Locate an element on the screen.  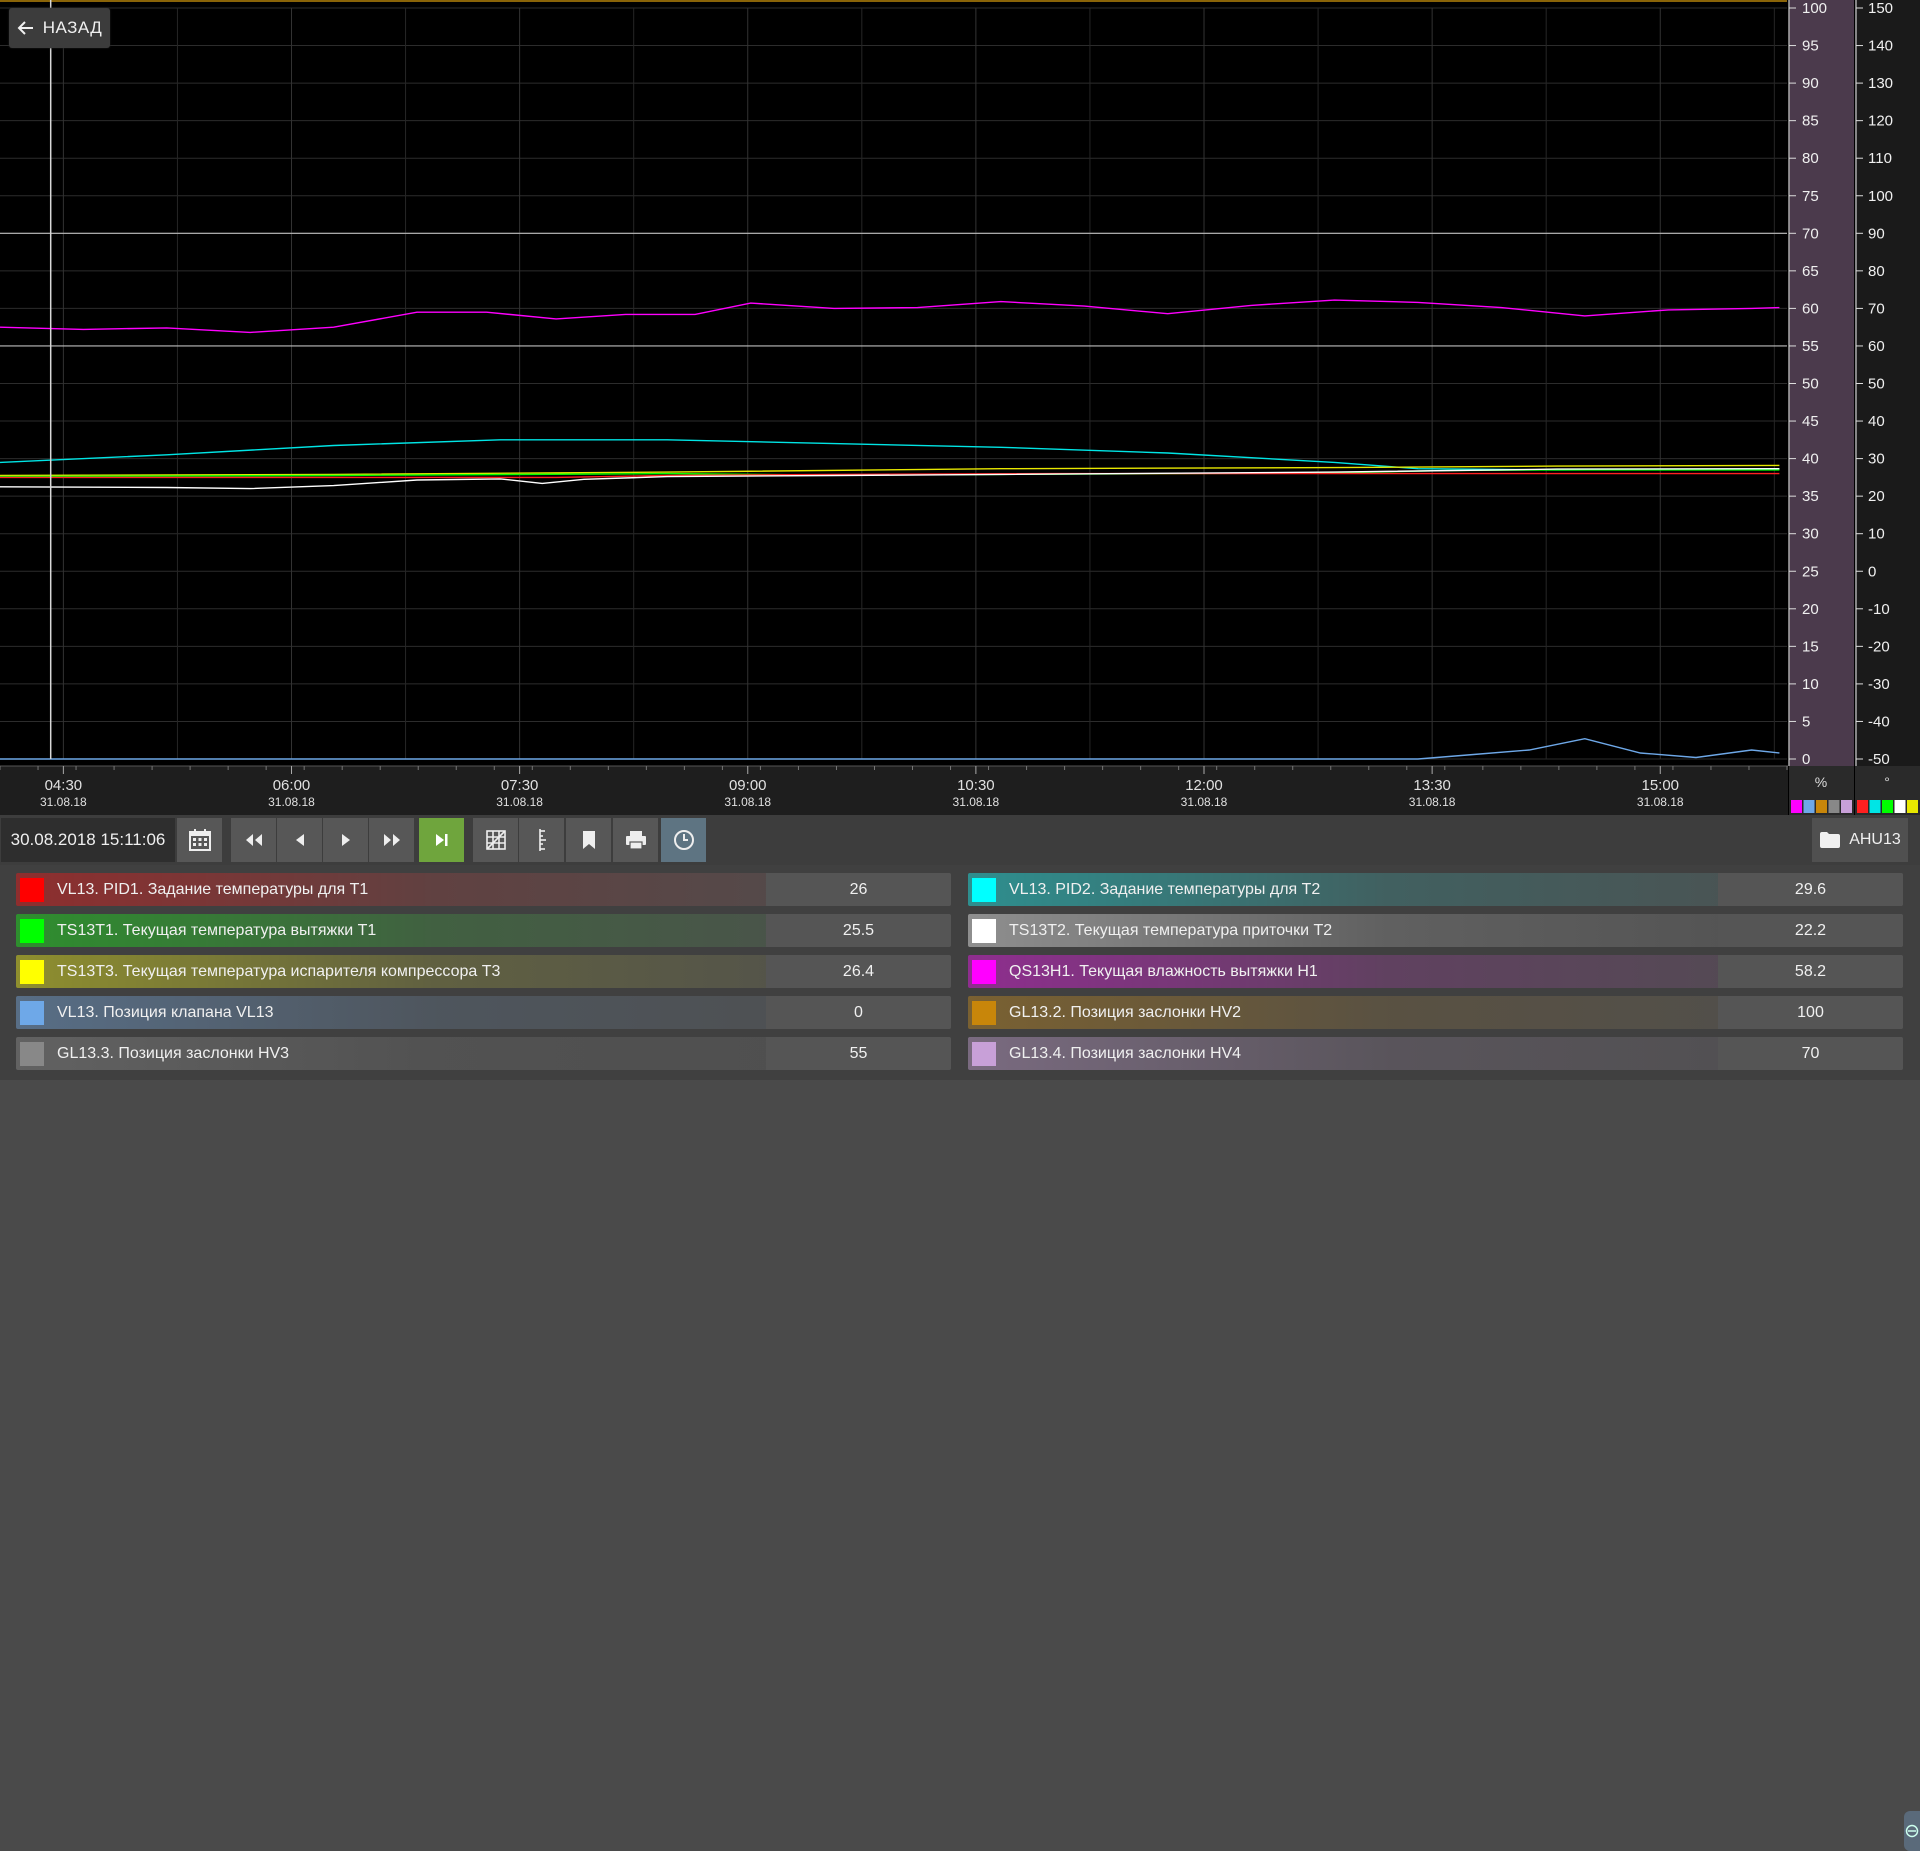
degree-tick-label: 110 is located at coordinates (1880, 158).